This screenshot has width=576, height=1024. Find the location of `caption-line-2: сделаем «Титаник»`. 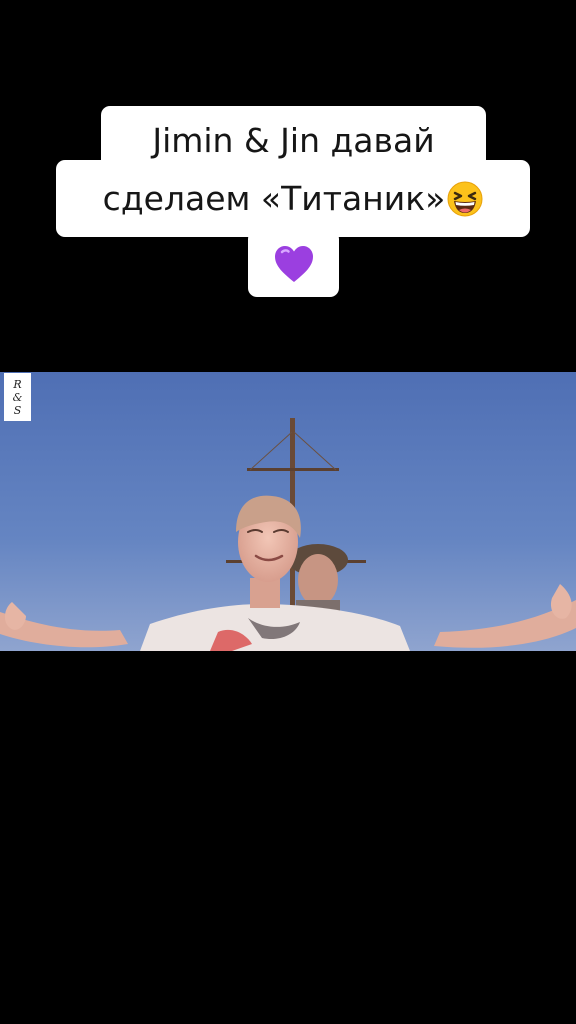

caption-line-2: сделаем «Титаник» is located at coordinates (293, 198).